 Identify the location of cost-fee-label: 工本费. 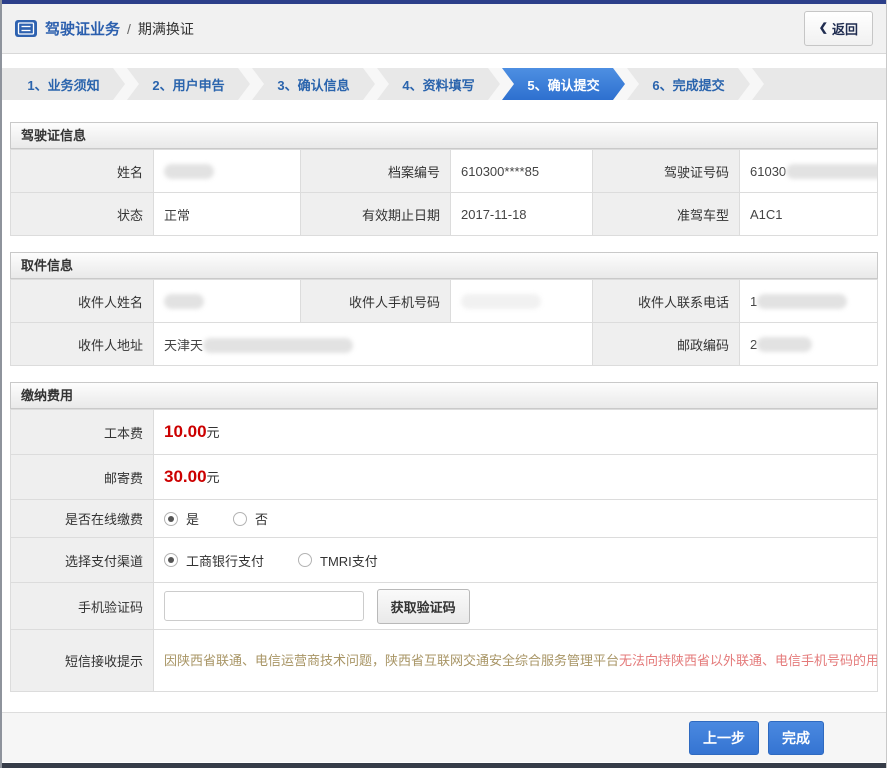
(82, 432).